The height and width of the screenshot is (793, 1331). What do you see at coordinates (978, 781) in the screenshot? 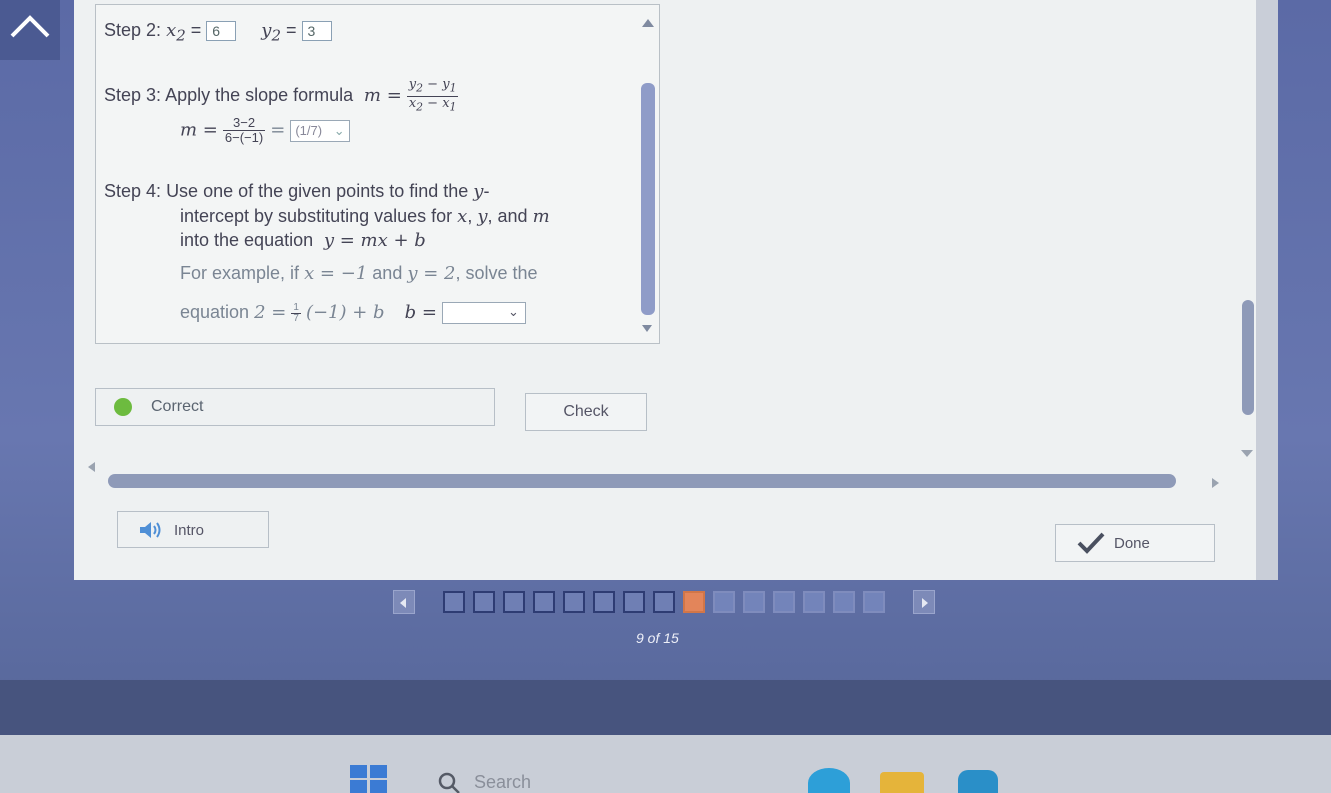
I see `store-icon` at bounding box center [978, 781].